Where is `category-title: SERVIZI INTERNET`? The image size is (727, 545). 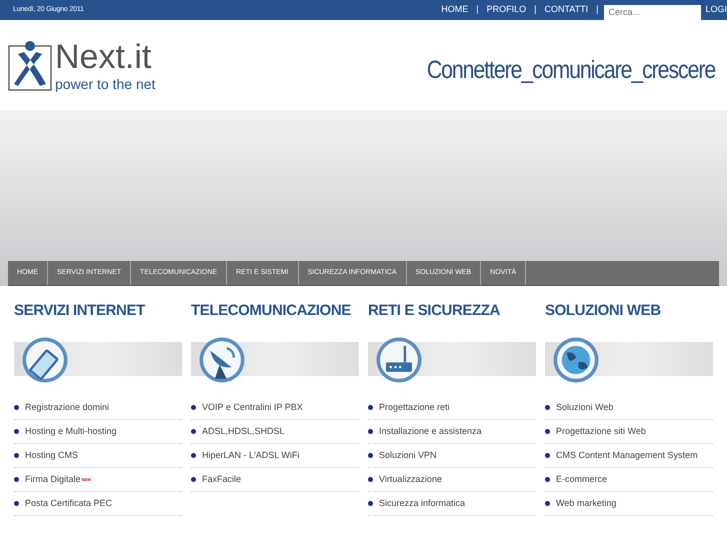 category-title: SERVIZI INTERNET is located at coordinates (80, 311).